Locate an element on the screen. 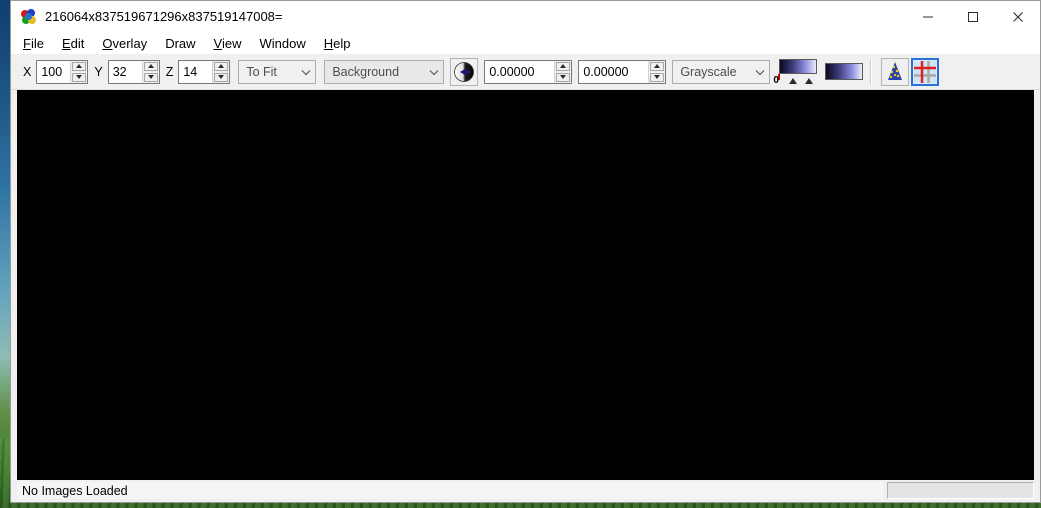 The height and width of the screenshot is (508, 1041). menu-label-draw: Draw is located at coordinates (180, 43).